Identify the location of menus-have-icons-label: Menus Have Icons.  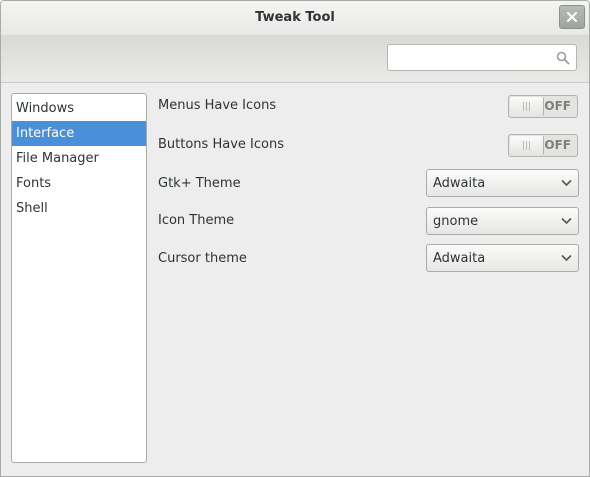
(217, 105).